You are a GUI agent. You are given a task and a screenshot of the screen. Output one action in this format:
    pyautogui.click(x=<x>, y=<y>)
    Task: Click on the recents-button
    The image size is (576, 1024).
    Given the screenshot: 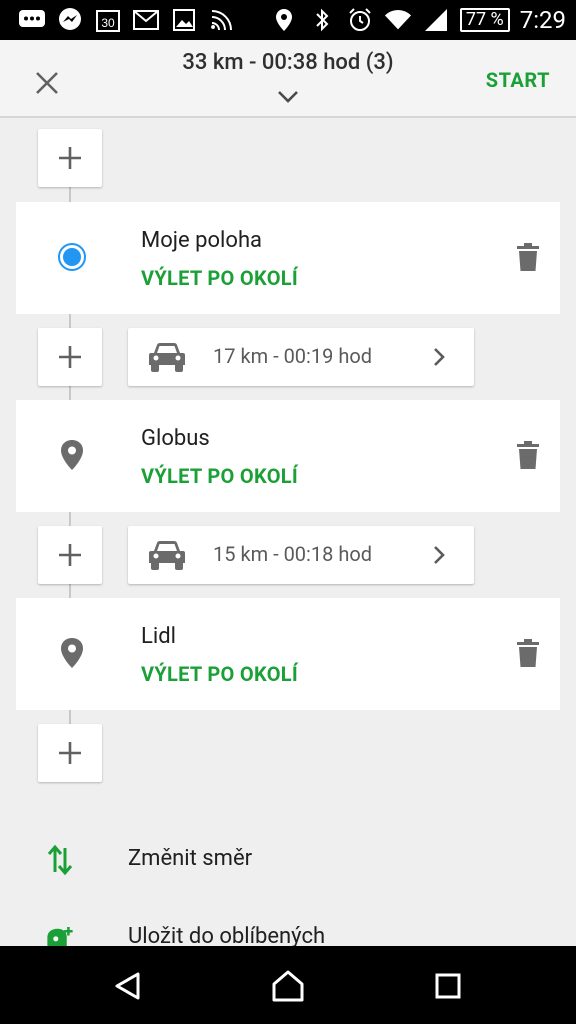 What is the action you would take?
    pyautogui.click(x=448, y=986)
    